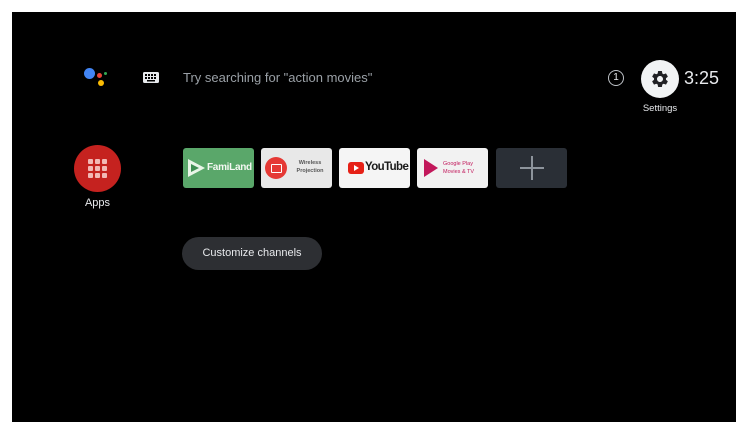 This screenshot has height=423, width=748. Describe the element at coordinates (151, 77) in the screenshot. I see `keyboard-icon` at that location.